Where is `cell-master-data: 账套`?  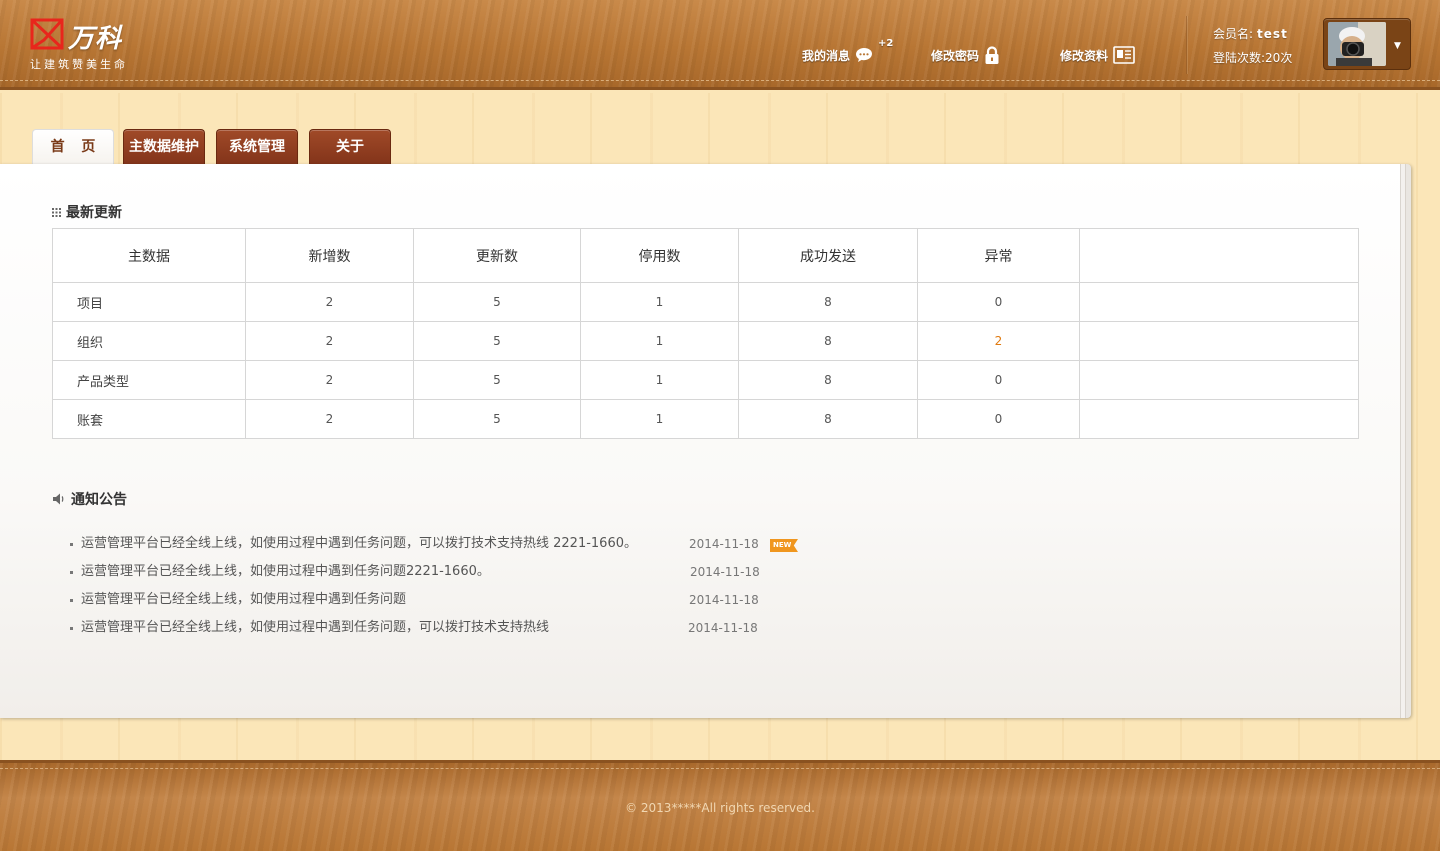
cell-master-data: 账套 is located at coordinates (149, 419).